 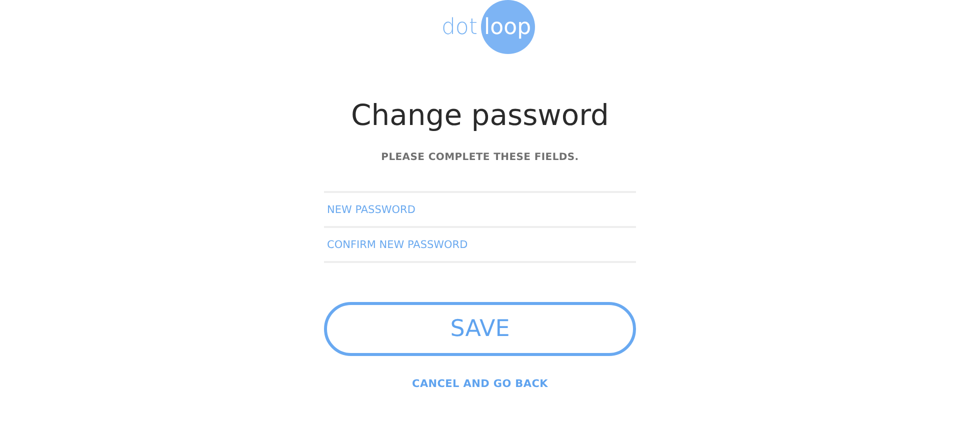 What do you see at coordinates (480, 329) in the screenshot?
I see `save-button: SAVE` at bounding box center [480, 329].